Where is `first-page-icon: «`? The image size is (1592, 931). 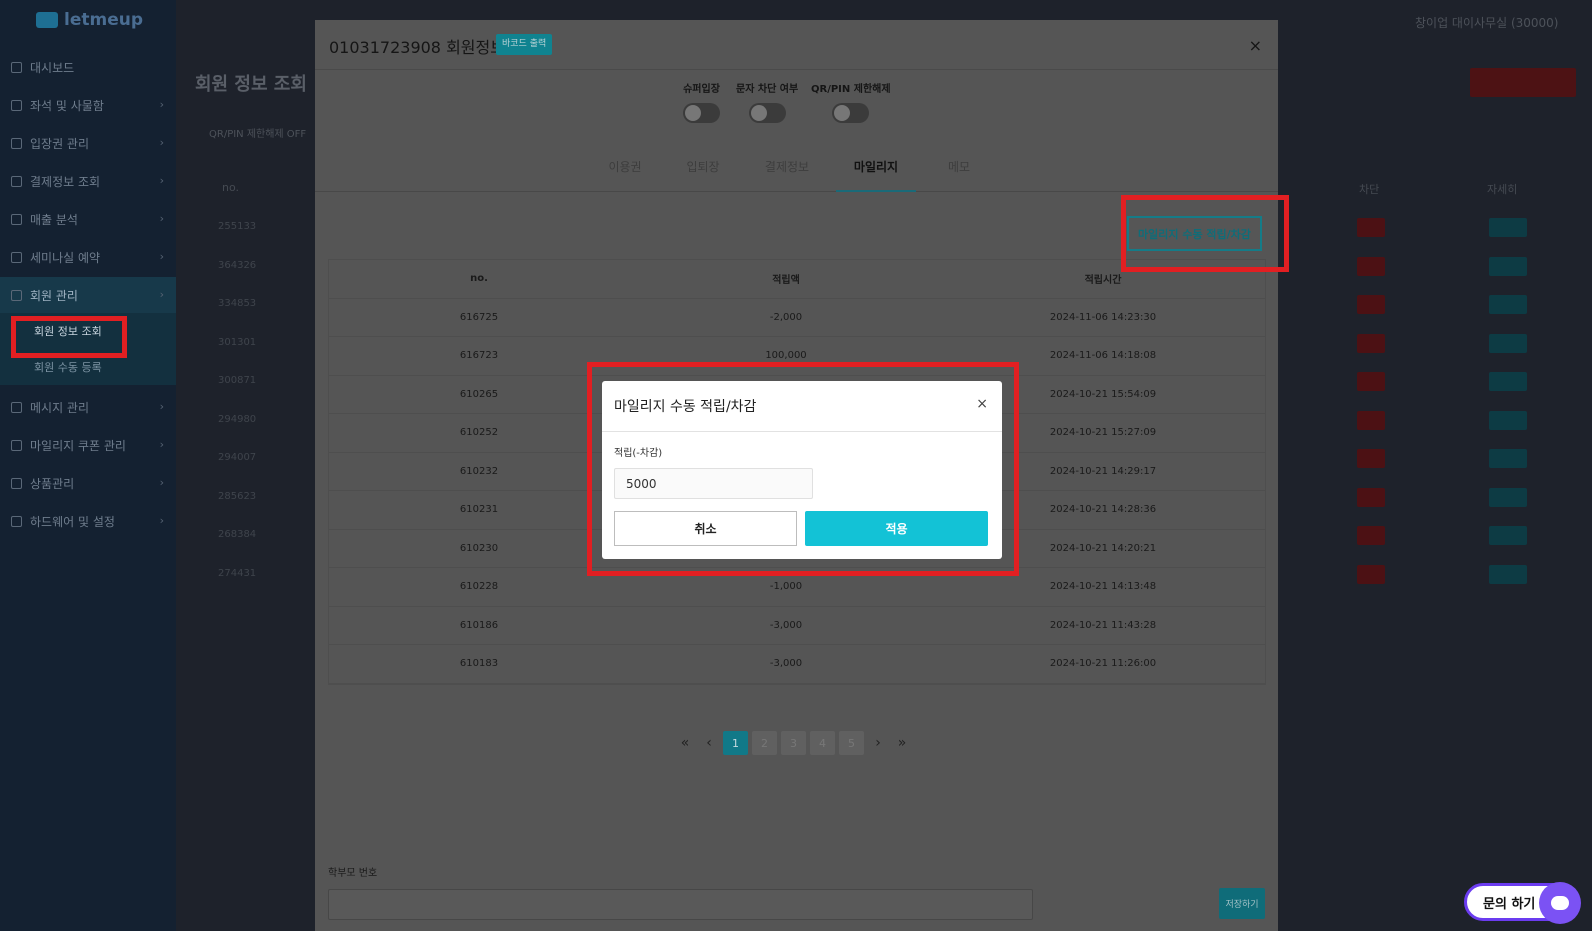 first-page-icon: « is located at coordinates (685, 743).